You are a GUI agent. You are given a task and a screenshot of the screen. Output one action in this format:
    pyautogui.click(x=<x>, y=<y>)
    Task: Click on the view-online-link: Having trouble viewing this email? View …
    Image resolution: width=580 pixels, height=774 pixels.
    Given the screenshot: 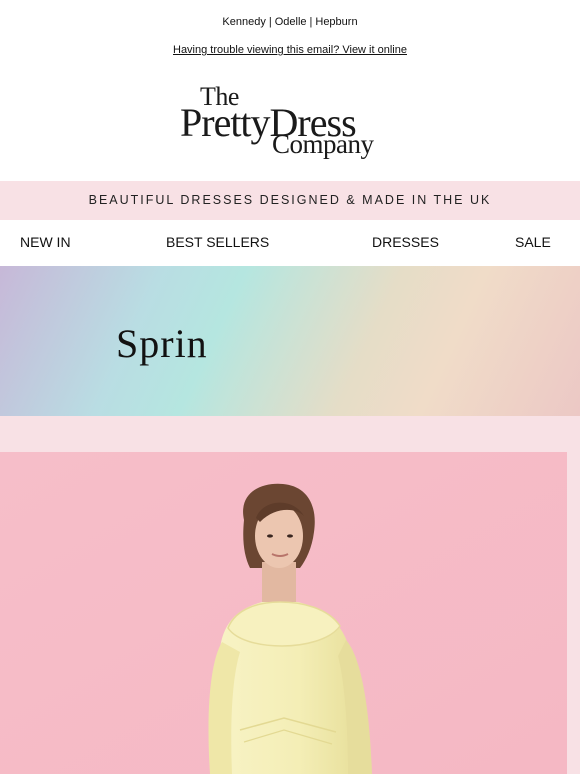 What is the action you would take?
    pyautogui.click(x=290, y=50)
    